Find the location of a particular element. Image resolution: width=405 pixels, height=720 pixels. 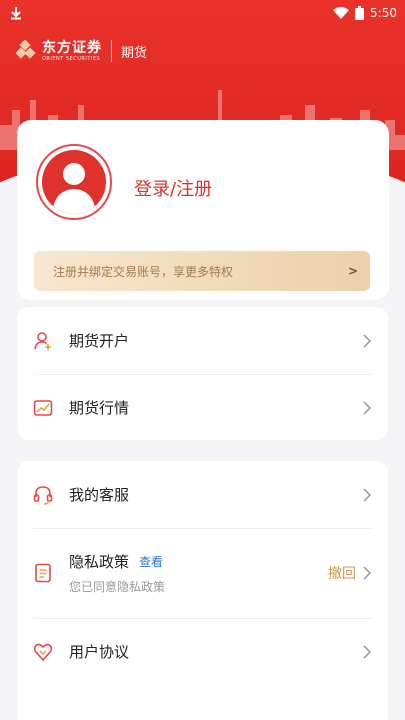

view-privacy-link: 查看 is located at coordinates (151, 561).